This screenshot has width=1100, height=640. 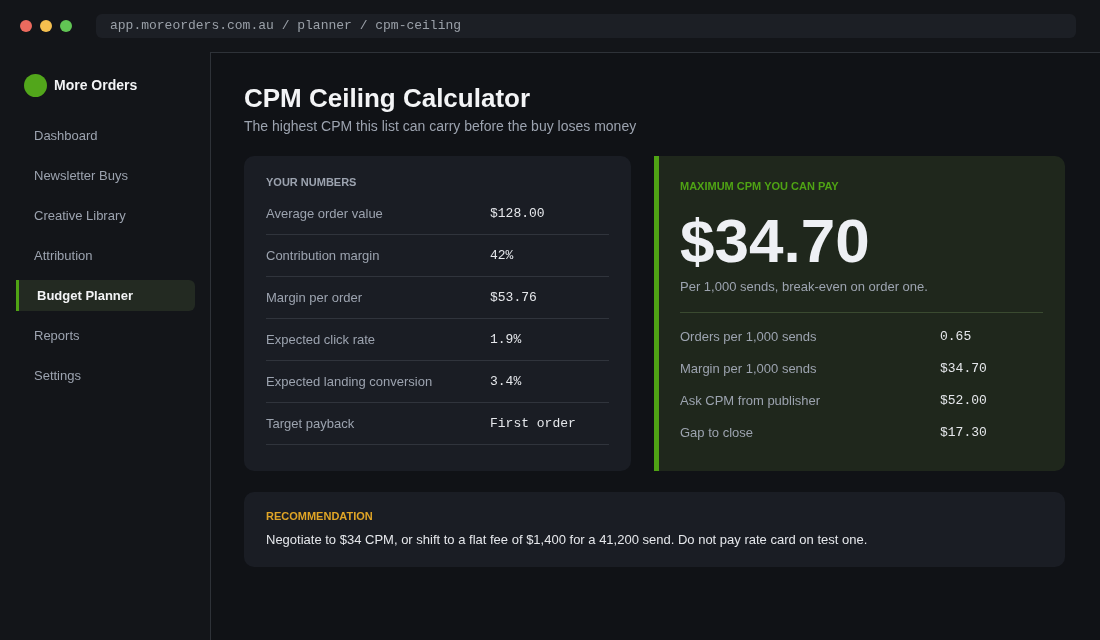 What do you see at coordinates (325, 213) in the screenshot?
I see `input-label: Average order value` at bounding box center [325, 213].